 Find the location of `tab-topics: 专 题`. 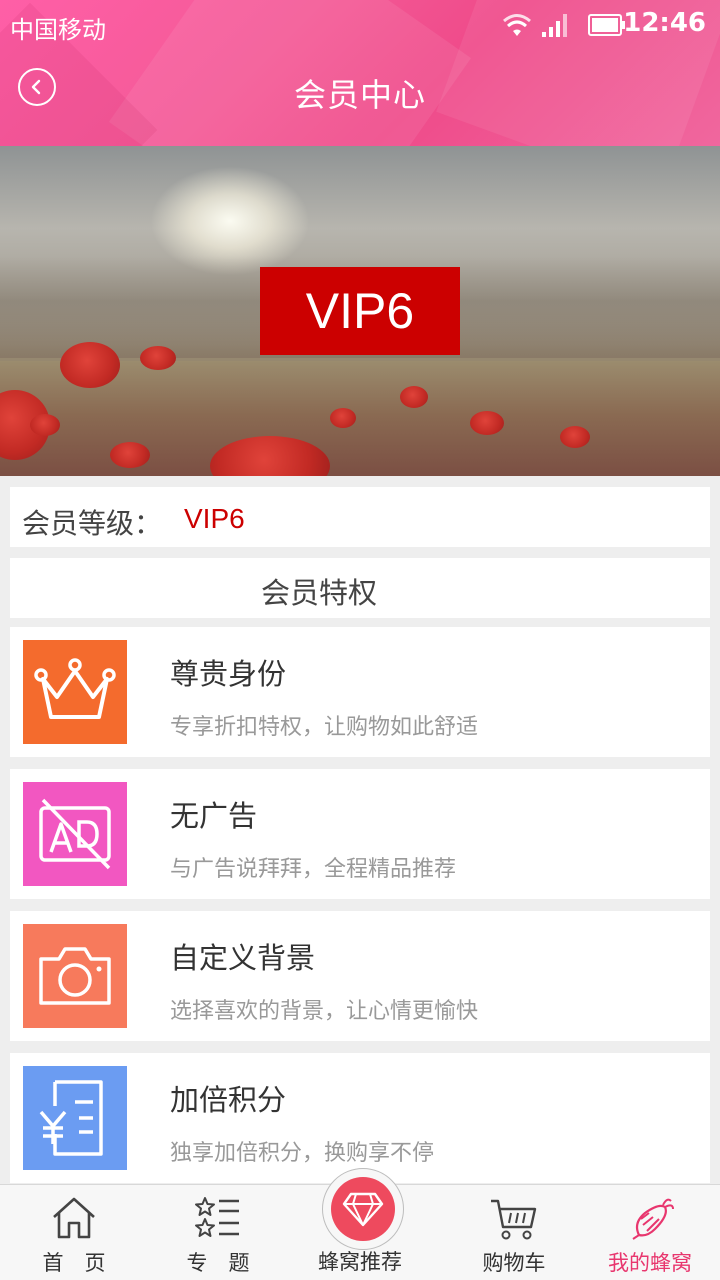

tab-topics: 专 题 is located at coordinates (218, 1232).